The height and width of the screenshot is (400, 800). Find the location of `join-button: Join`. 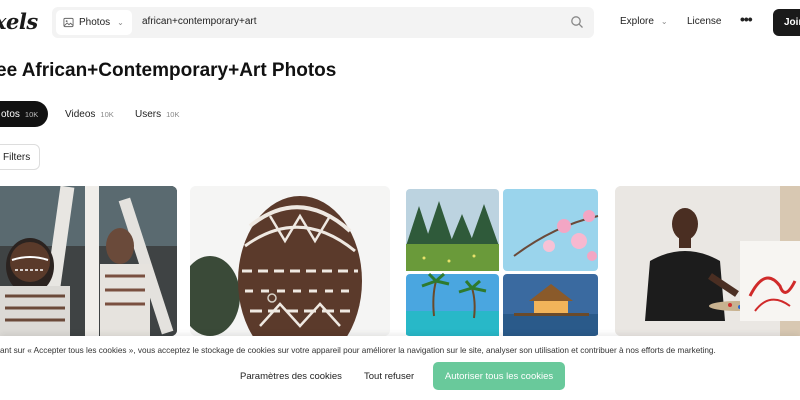

join-button: Join is located at coordinates (786, 22).